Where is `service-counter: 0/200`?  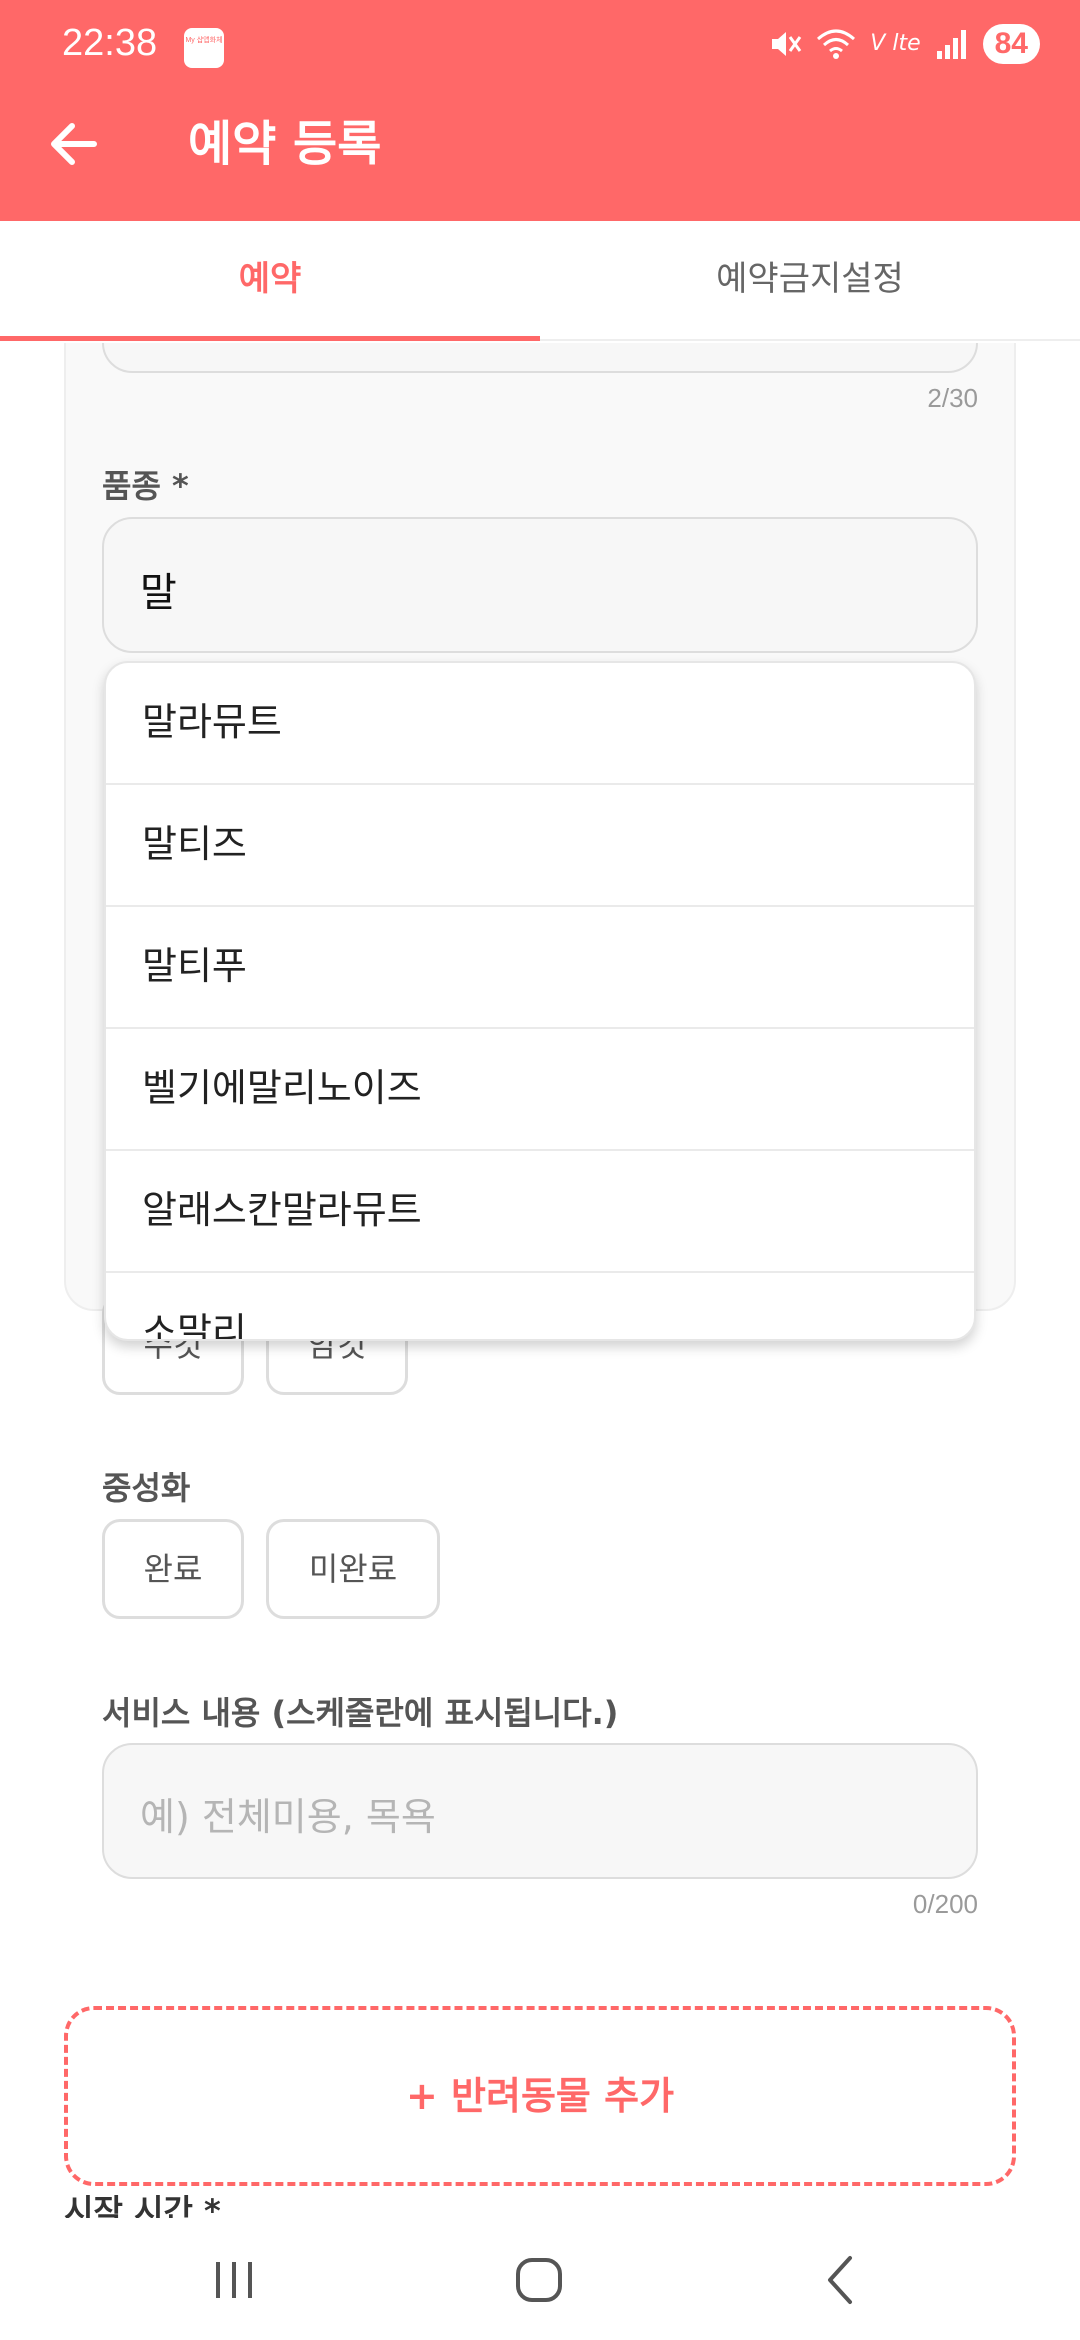 service-counter: 0/200 is located at coordinates (945, 1904).